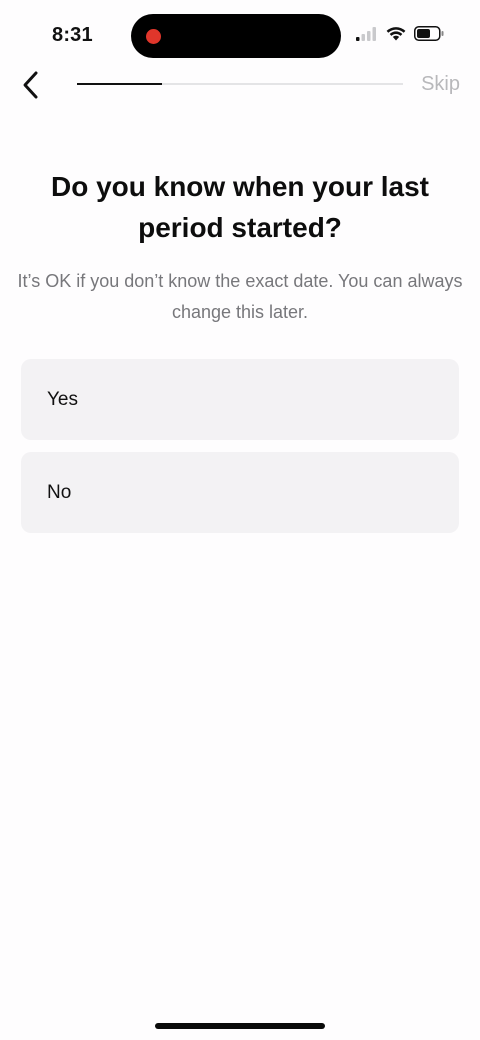  I want to click on chevron-left-icon, so click(30, 85).